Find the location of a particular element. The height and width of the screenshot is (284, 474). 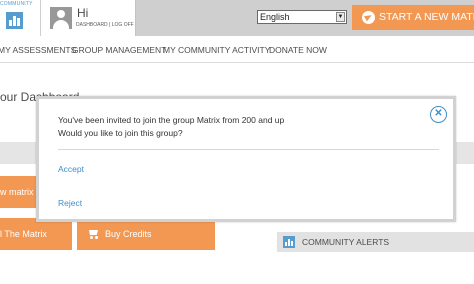

invite-line-2: Would you like to join this group? is located at coordinates (120, 132).